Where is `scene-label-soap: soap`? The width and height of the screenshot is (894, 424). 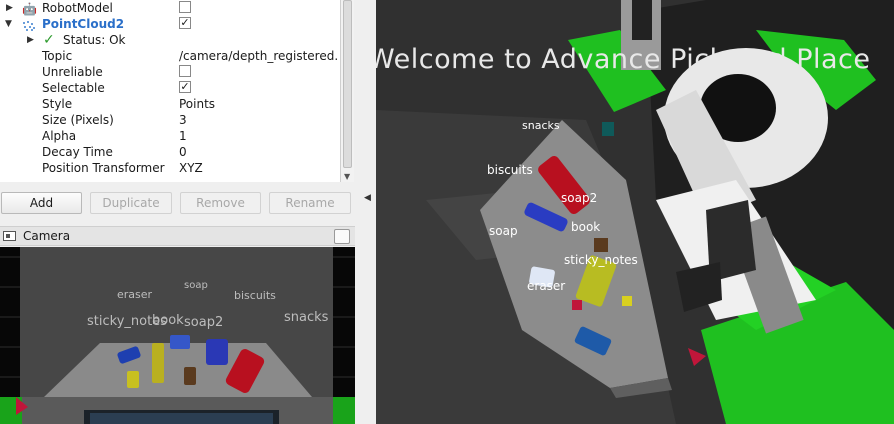
scene-label-soap: soap is located at coordinates (503, 231).